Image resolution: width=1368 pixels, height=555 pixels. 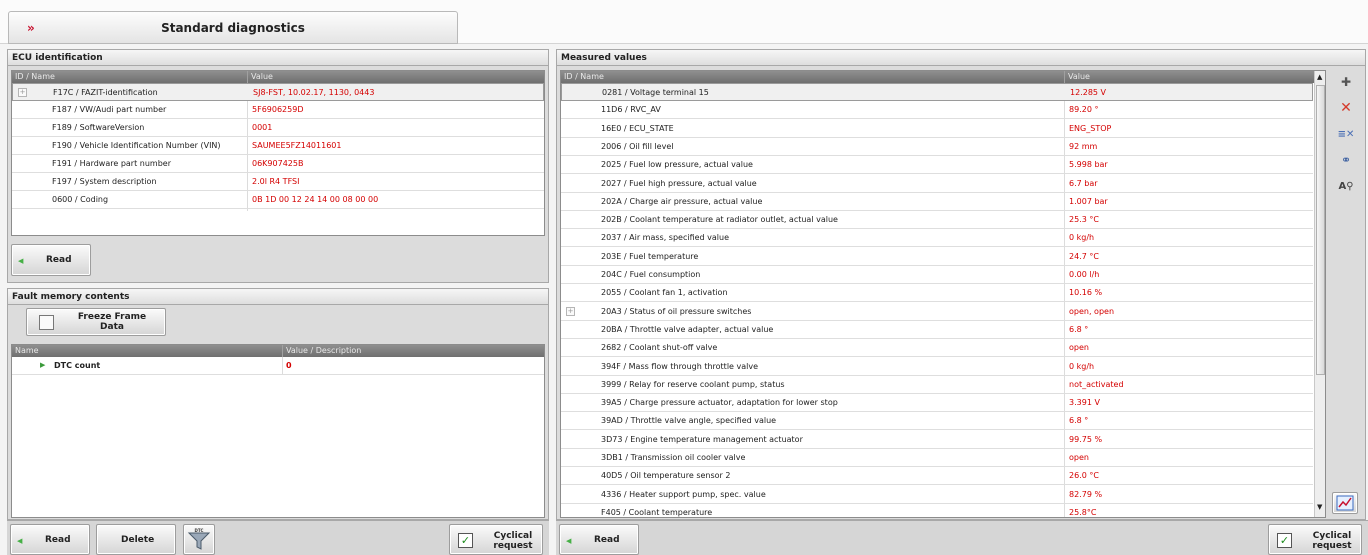 What do you see at coordinates (1332, 546) in the screenshot?
I see `cyclical-label-line2: request` at bounding box center [1332, 546].